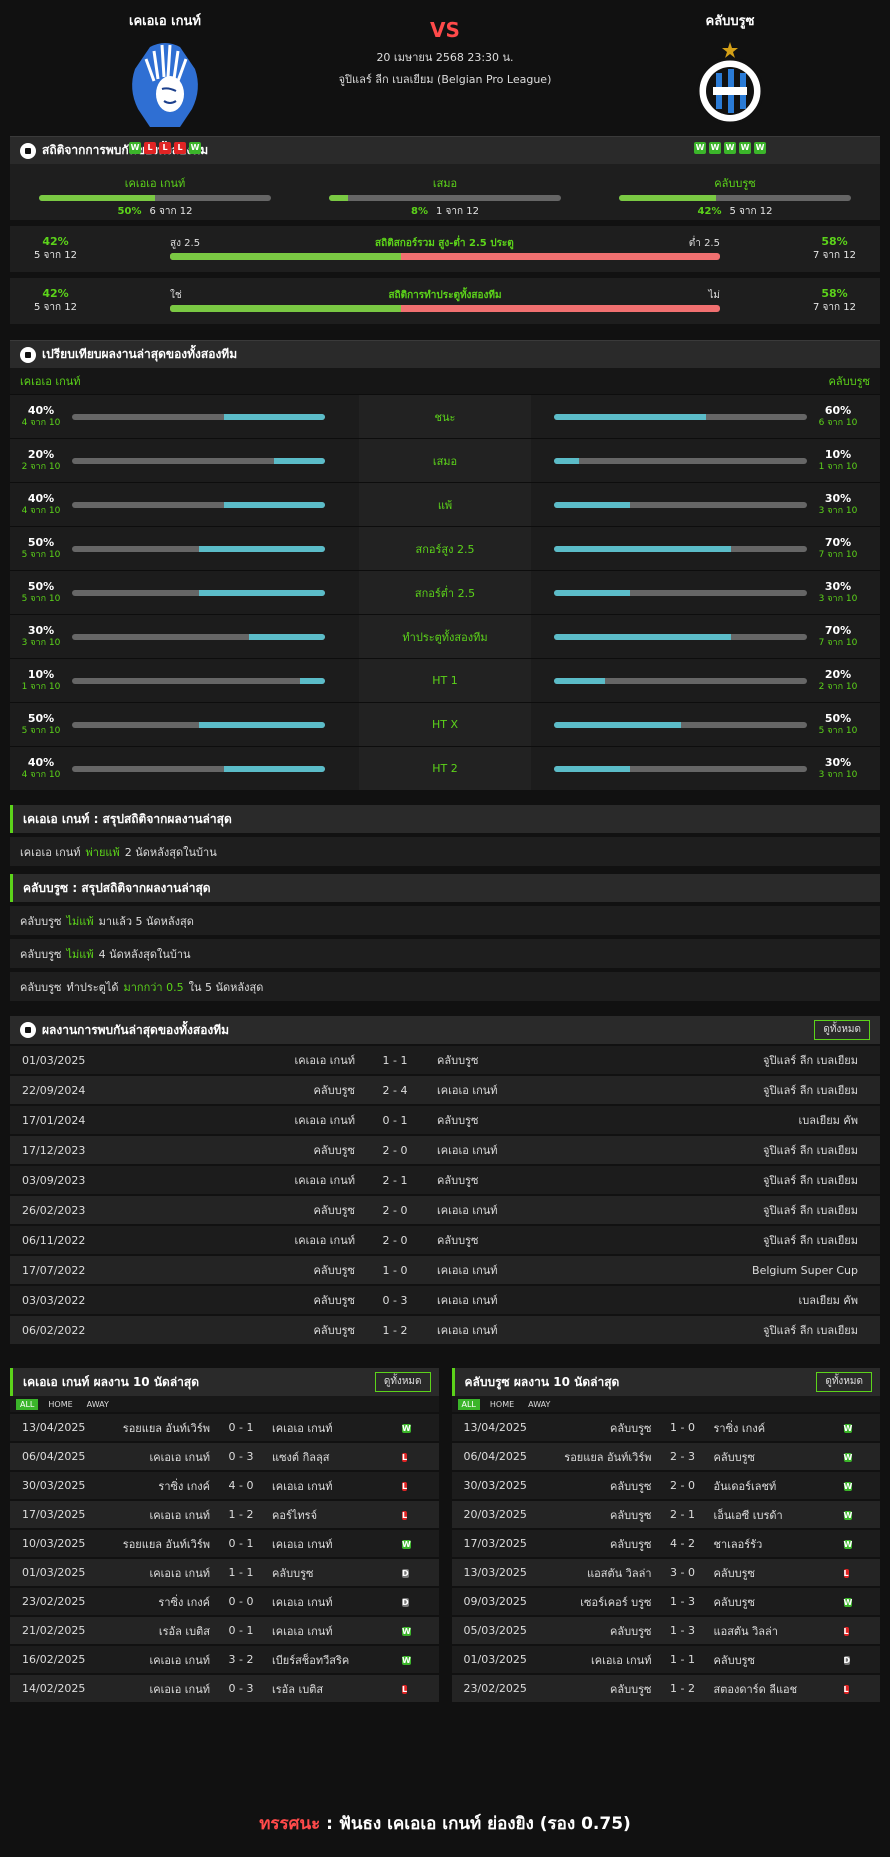  I want to click on match-away-team: ชาเลอร์รัว, so click(738, 1544).